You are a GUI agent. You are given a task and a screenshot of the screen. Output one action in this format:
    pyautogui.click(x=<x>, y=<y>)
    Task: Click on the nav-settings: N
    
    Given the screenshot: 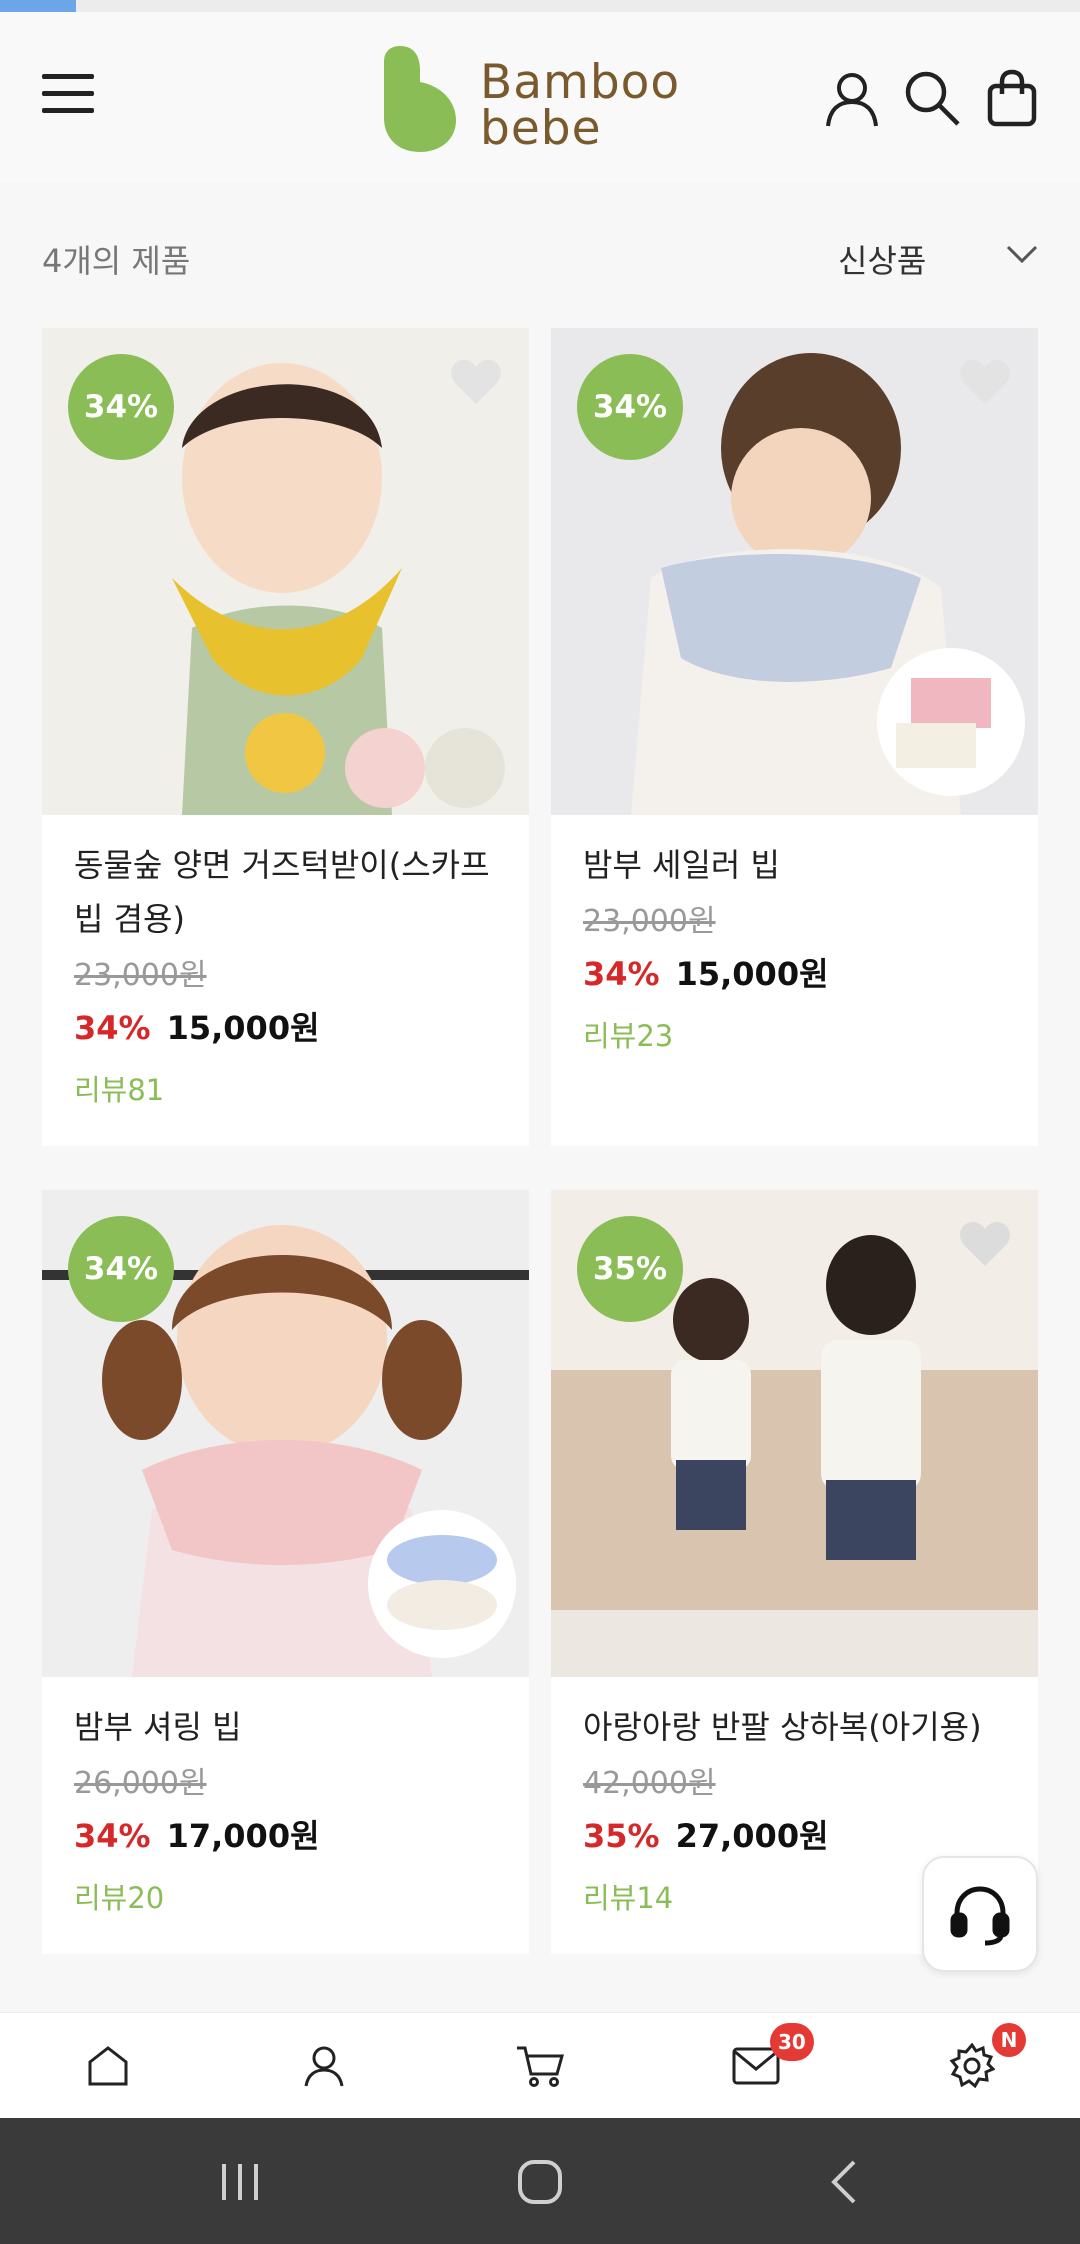 What is the action you would take?
    pyautogui.click(x=972, y=2066)
    